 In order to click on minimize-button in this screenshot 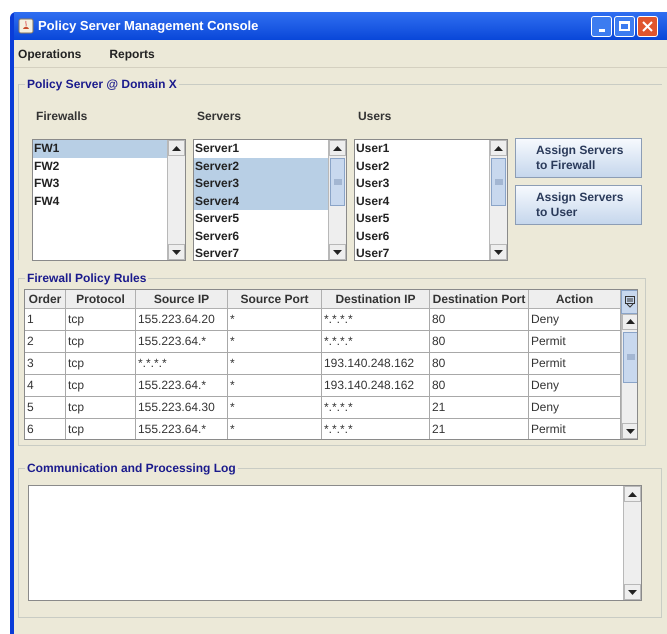, I will do `click(601, 26)`.